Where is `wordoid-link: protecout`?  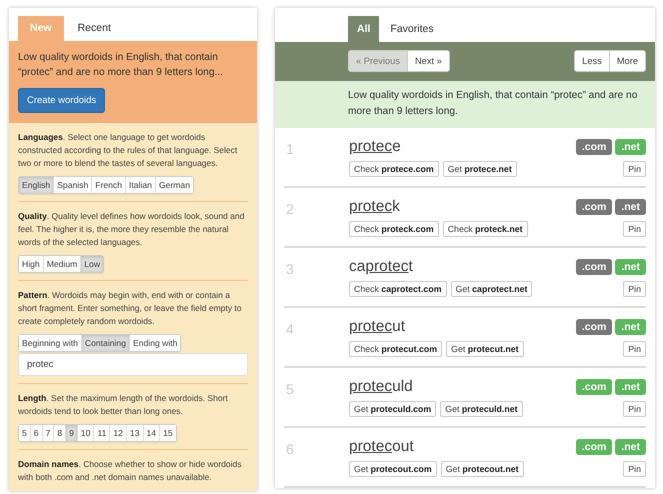 wordoid-link: protecout is located at coordinates (381, 447).